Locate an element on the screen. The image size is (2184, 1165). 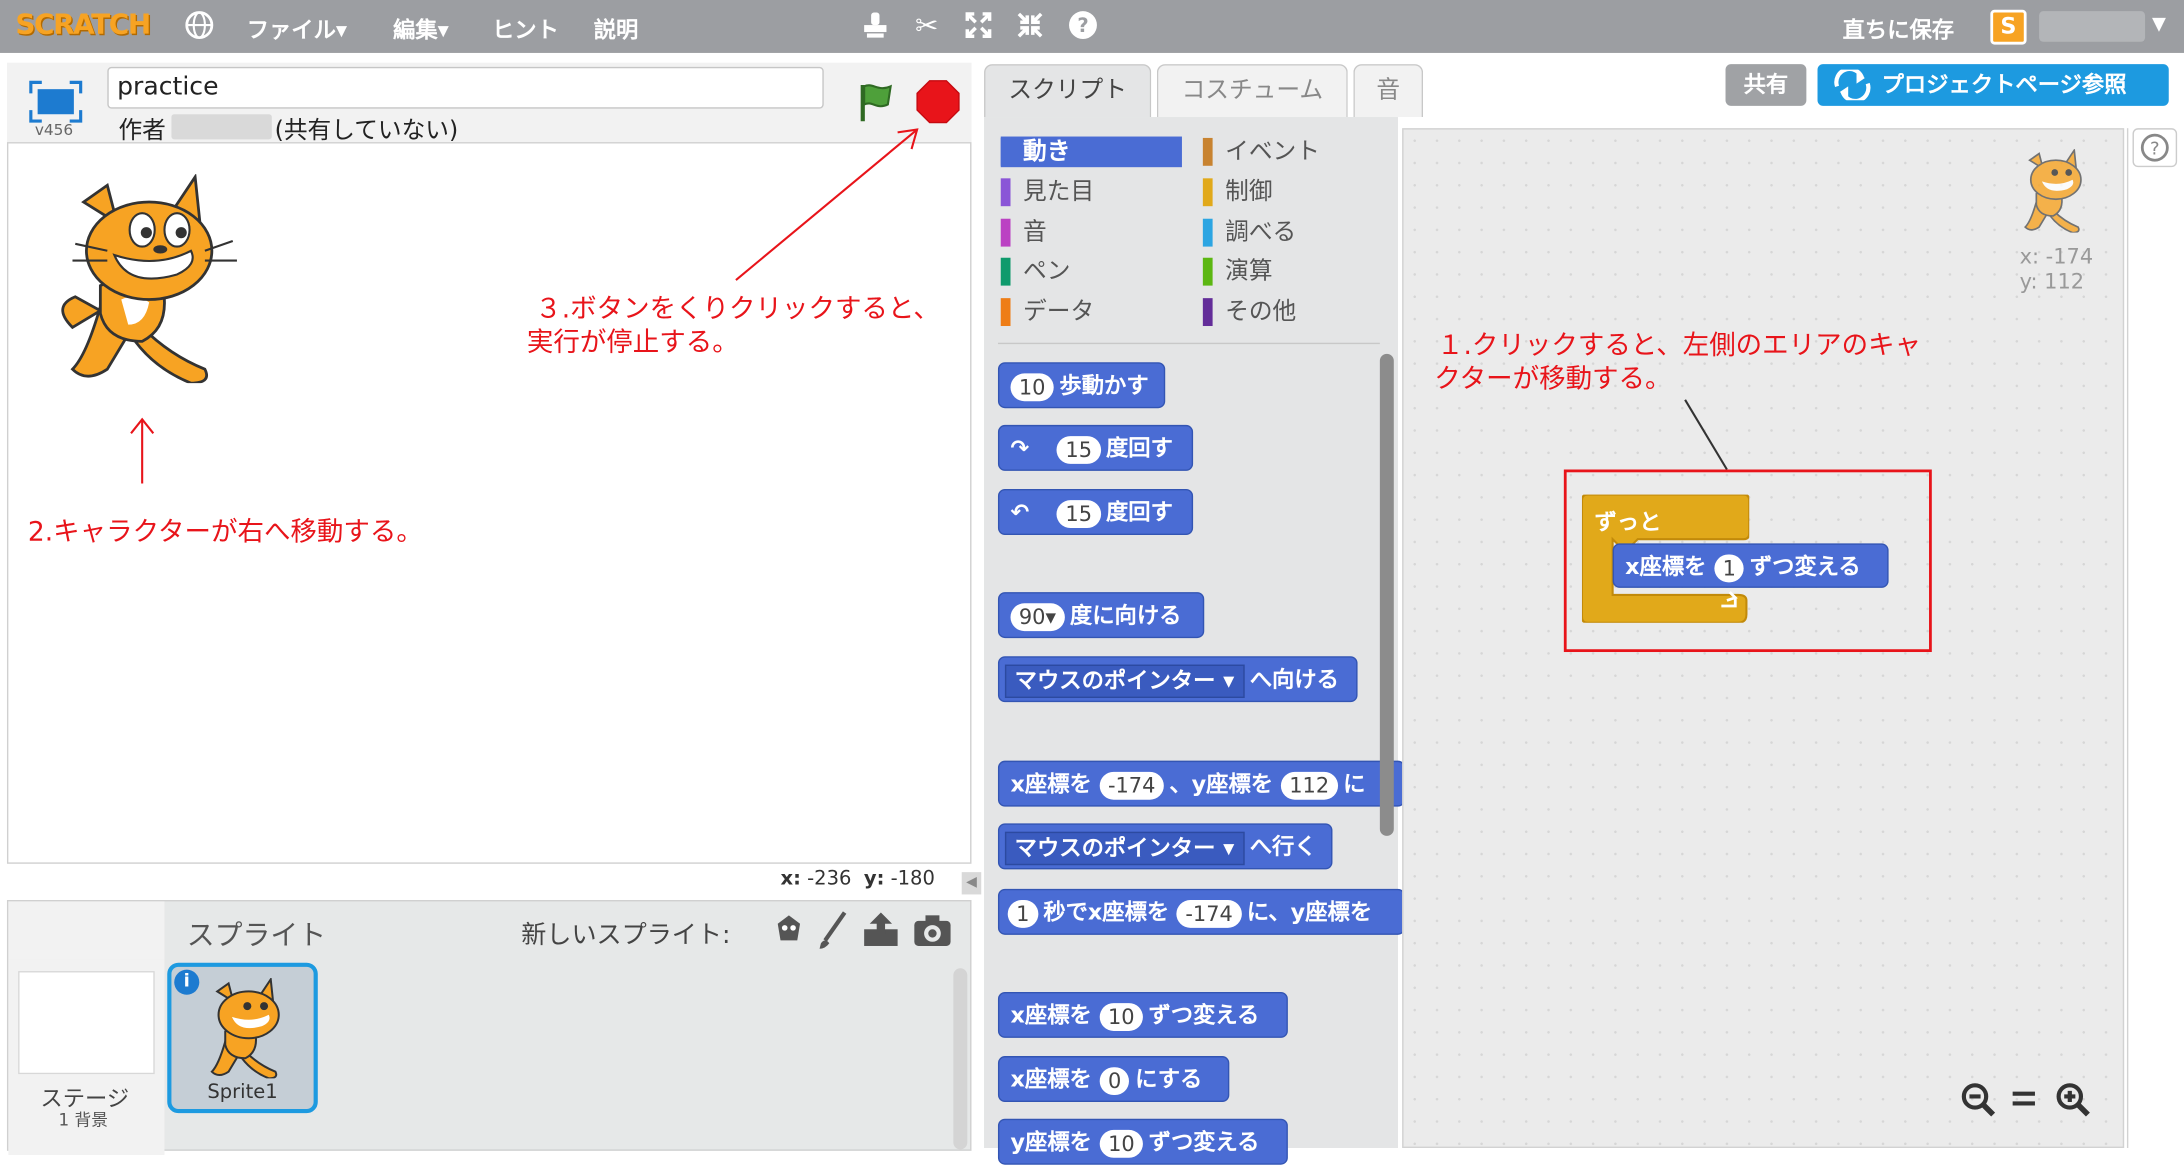
help-question-icon: ? is located at coordinates (1083, 25).